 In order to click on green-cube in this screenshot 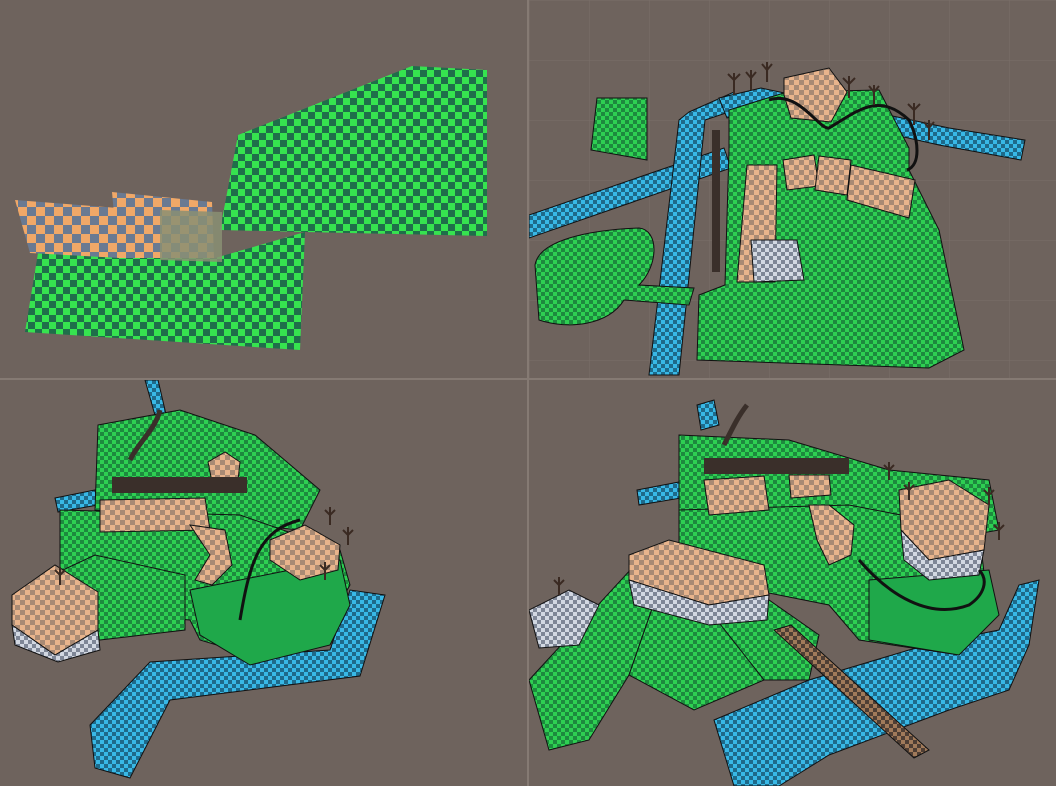, I will do `click(619, 129)`.